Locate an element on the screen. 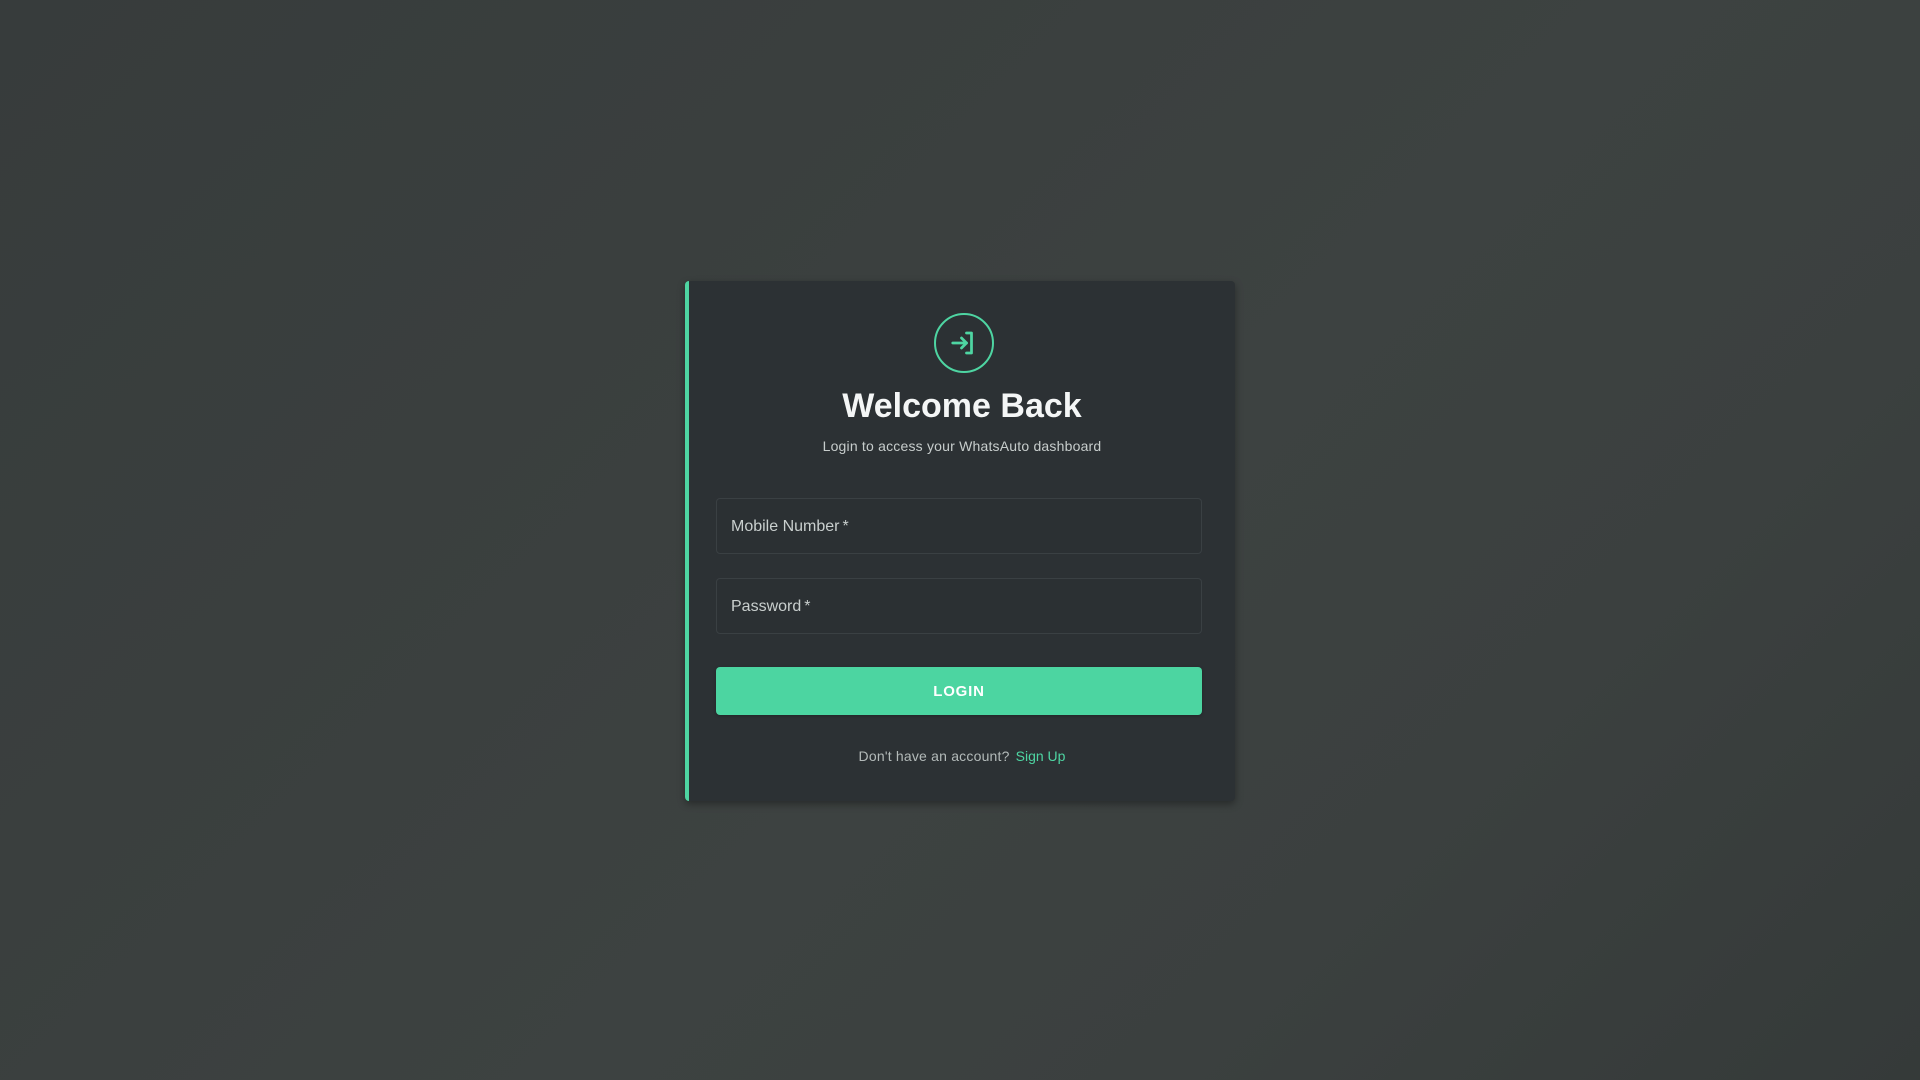 Image resolution: width=1920 pixels, height=1080 pixels. login-button: LOGIN is located at coordinates (959, 691).